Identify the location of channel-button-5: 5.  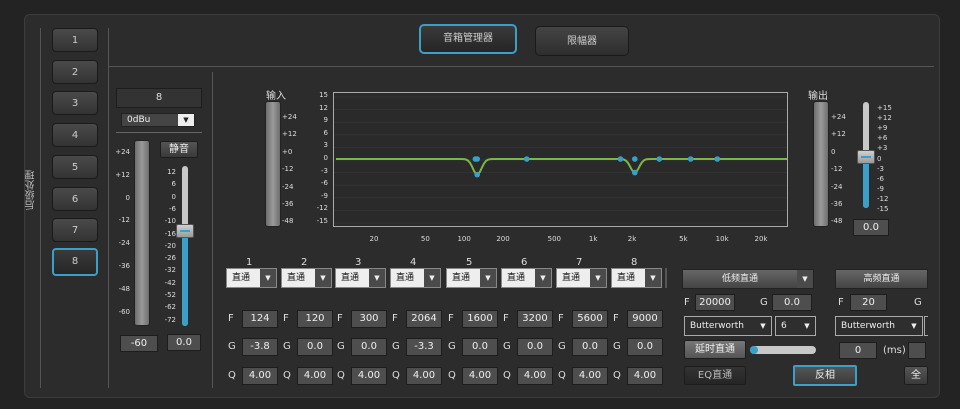
(75, 166).